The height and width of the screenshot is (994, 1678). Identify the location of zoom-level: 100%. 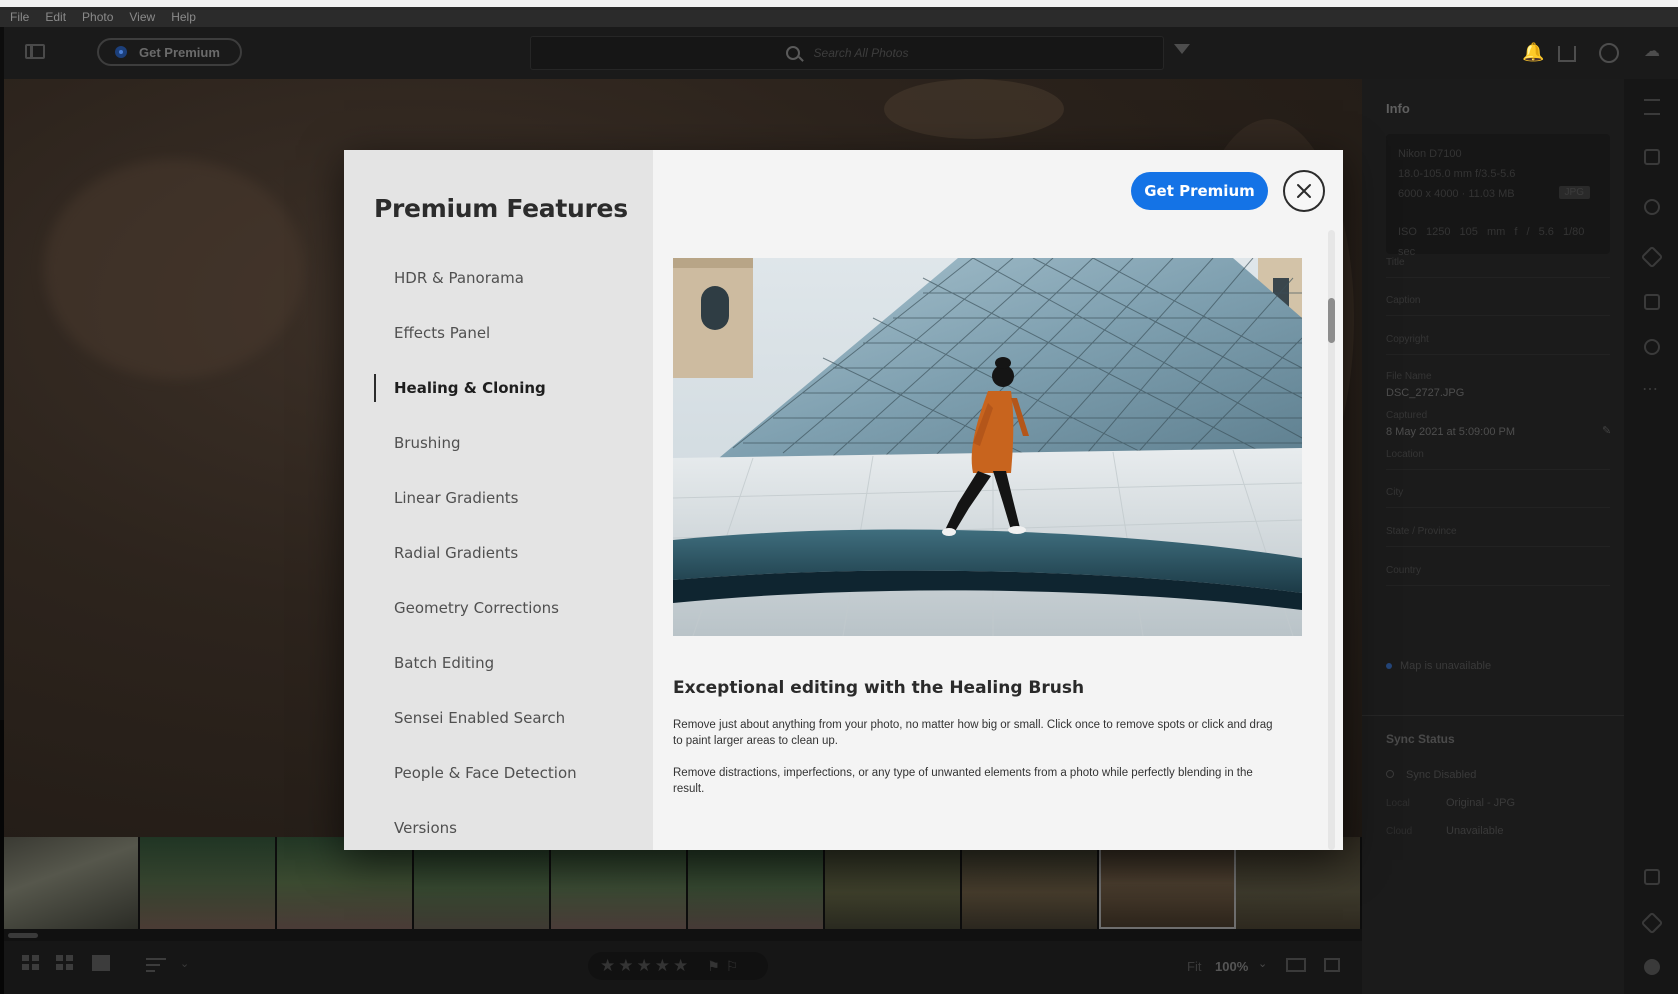
(1231, 966).